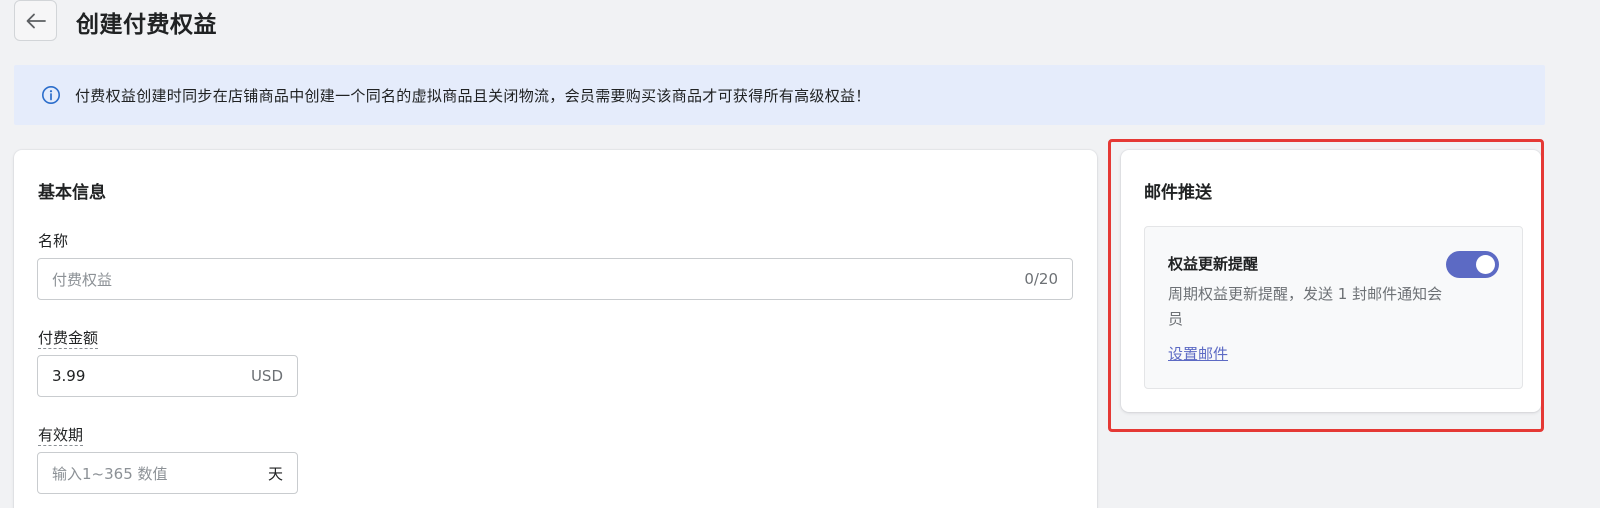 The height and width of the screenshot is (508, 1600). I want to click on name-label: 名称, so click(53, 241).